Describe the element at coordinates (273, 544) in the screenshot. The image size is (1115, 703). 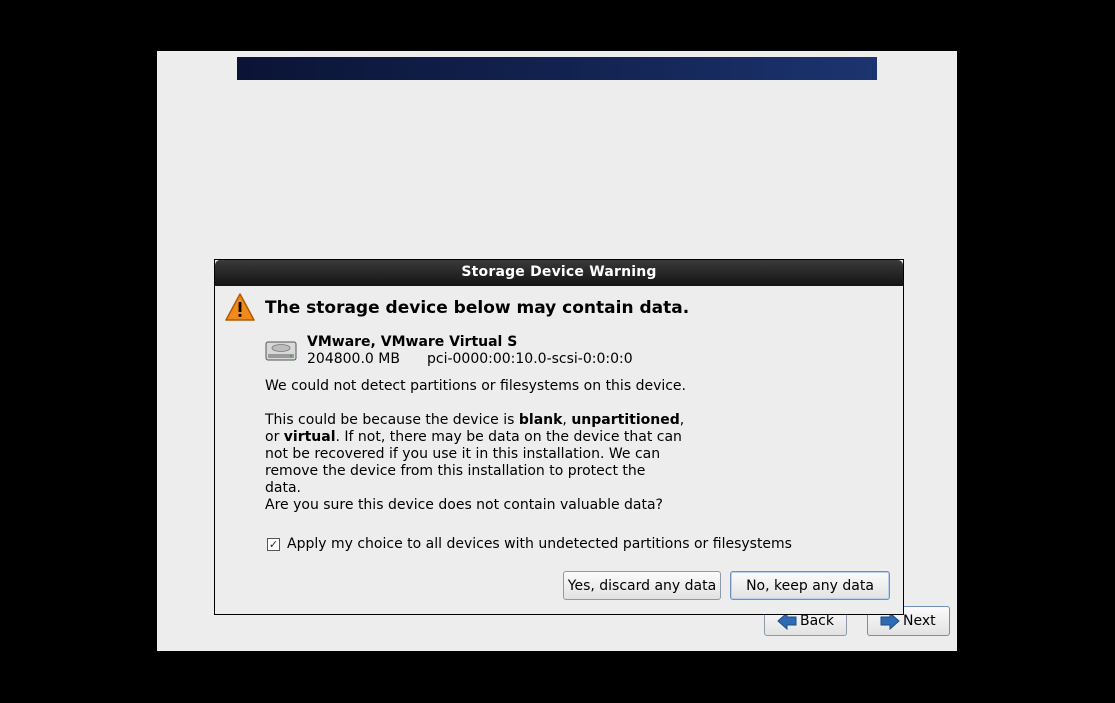
I see `apply-all-checkbox: ✓` at that location.